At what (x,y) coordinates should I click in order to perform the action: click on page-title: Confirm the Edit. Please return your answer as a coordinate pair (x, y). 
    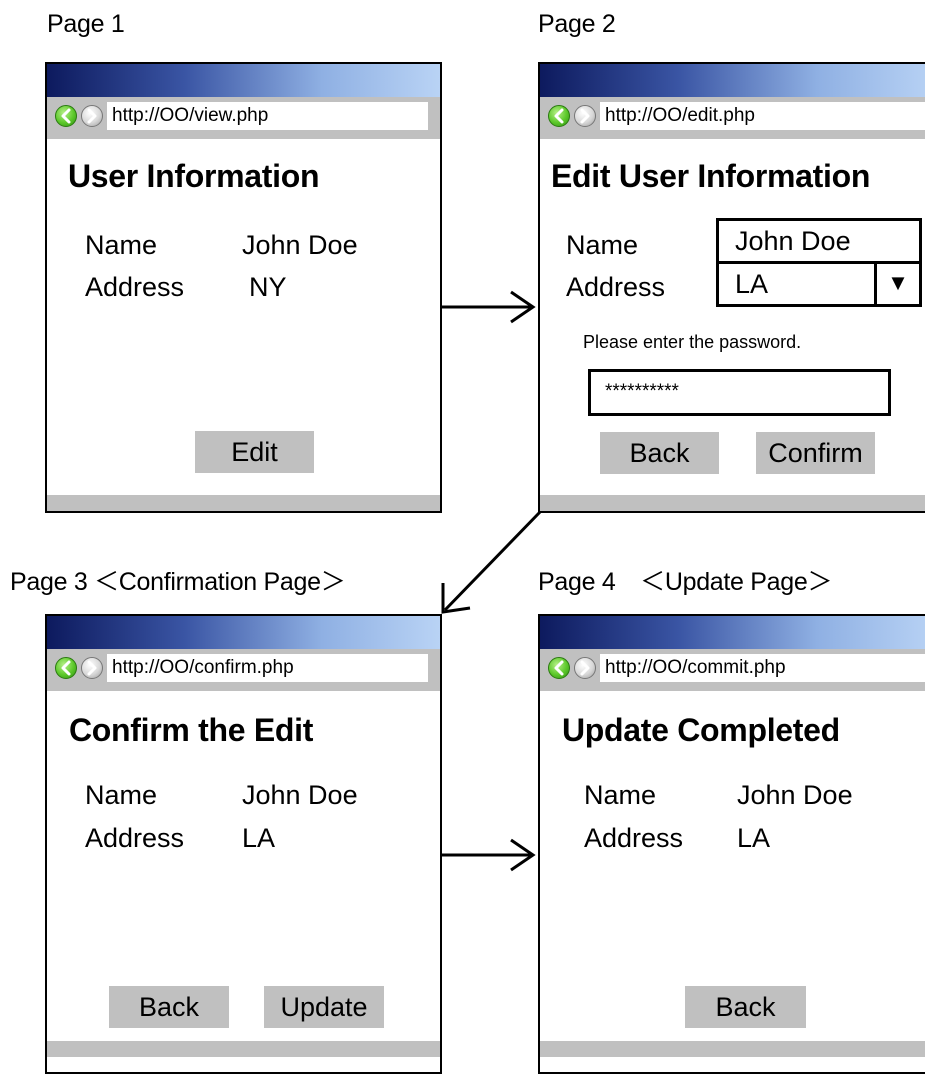
    Looking at the image, I should click on (191, 730).